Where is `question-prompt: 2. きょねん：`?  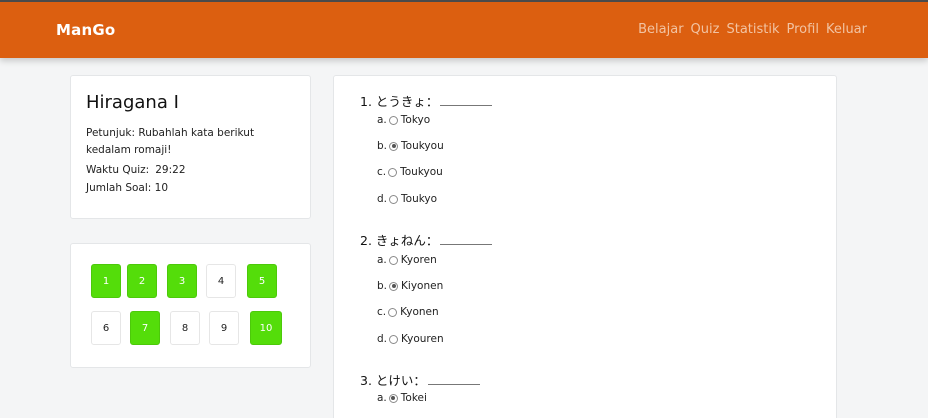
question-prompt: 2. きょねん： is located at coordinates (426, 239).